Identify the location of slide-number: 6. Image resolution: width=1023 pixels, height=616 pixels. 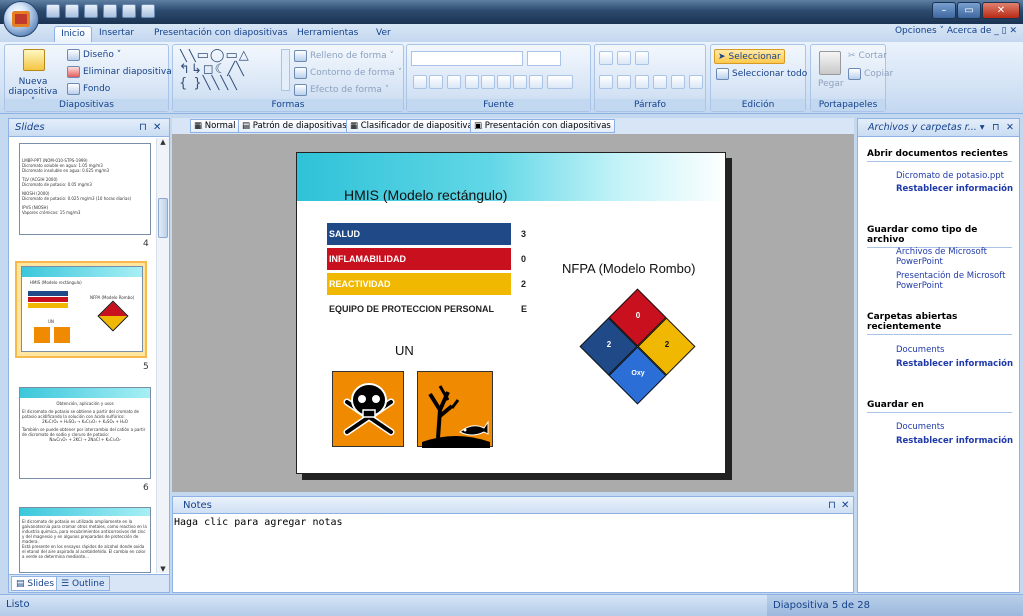
(146, 488).